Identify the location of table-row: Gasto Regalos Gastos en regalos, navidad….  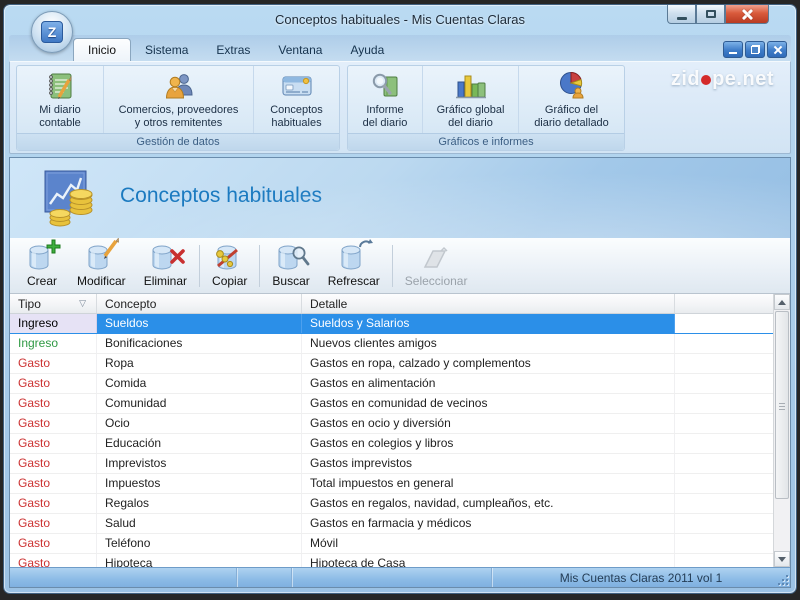
(391, 504).